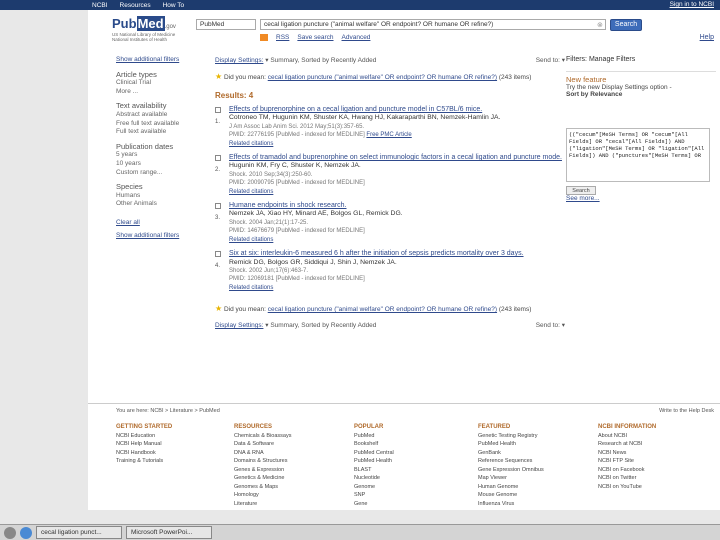 This screenshot has height=540, width=720. I want to click on footer-link: NCBI Education, so click(144, 436).